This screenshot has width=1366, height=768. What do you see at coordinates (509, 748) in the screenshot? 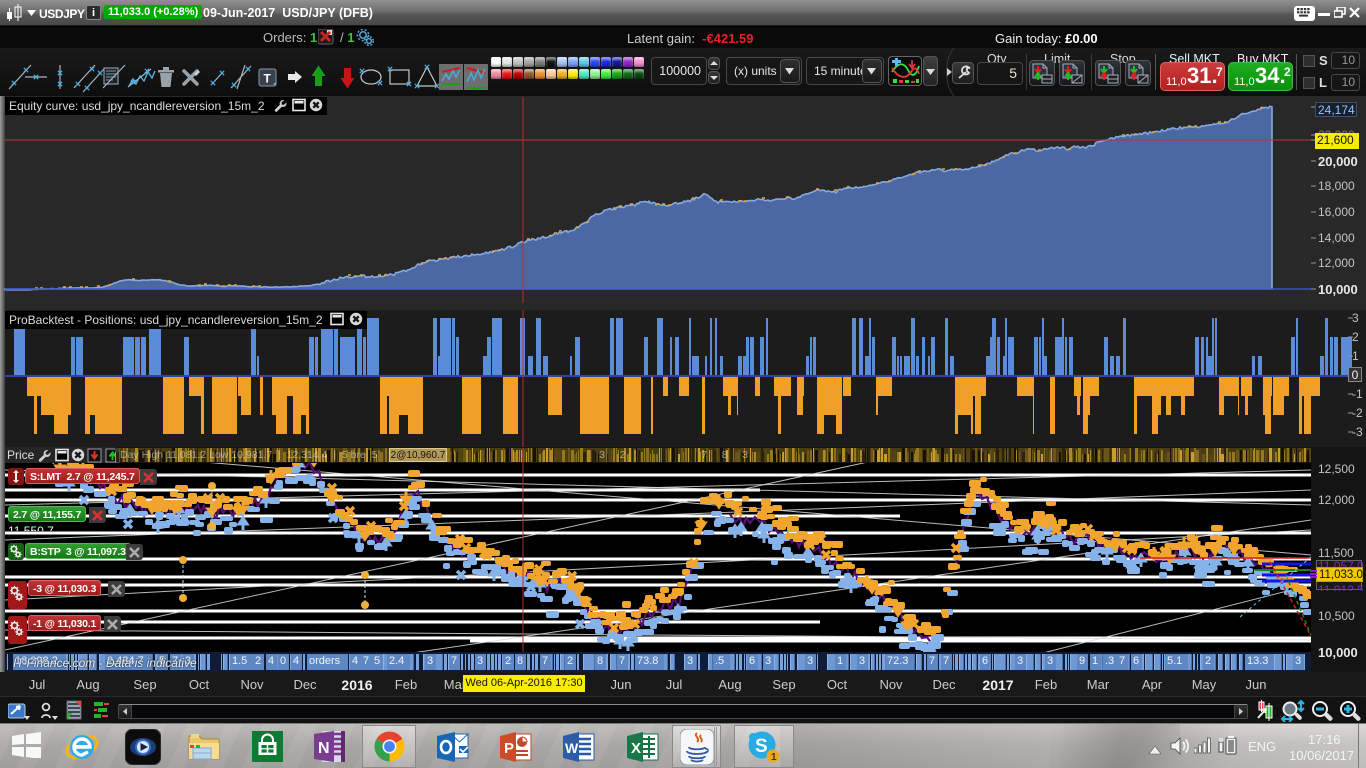
I see `svg-text: P` at bounding box center [509, 748].